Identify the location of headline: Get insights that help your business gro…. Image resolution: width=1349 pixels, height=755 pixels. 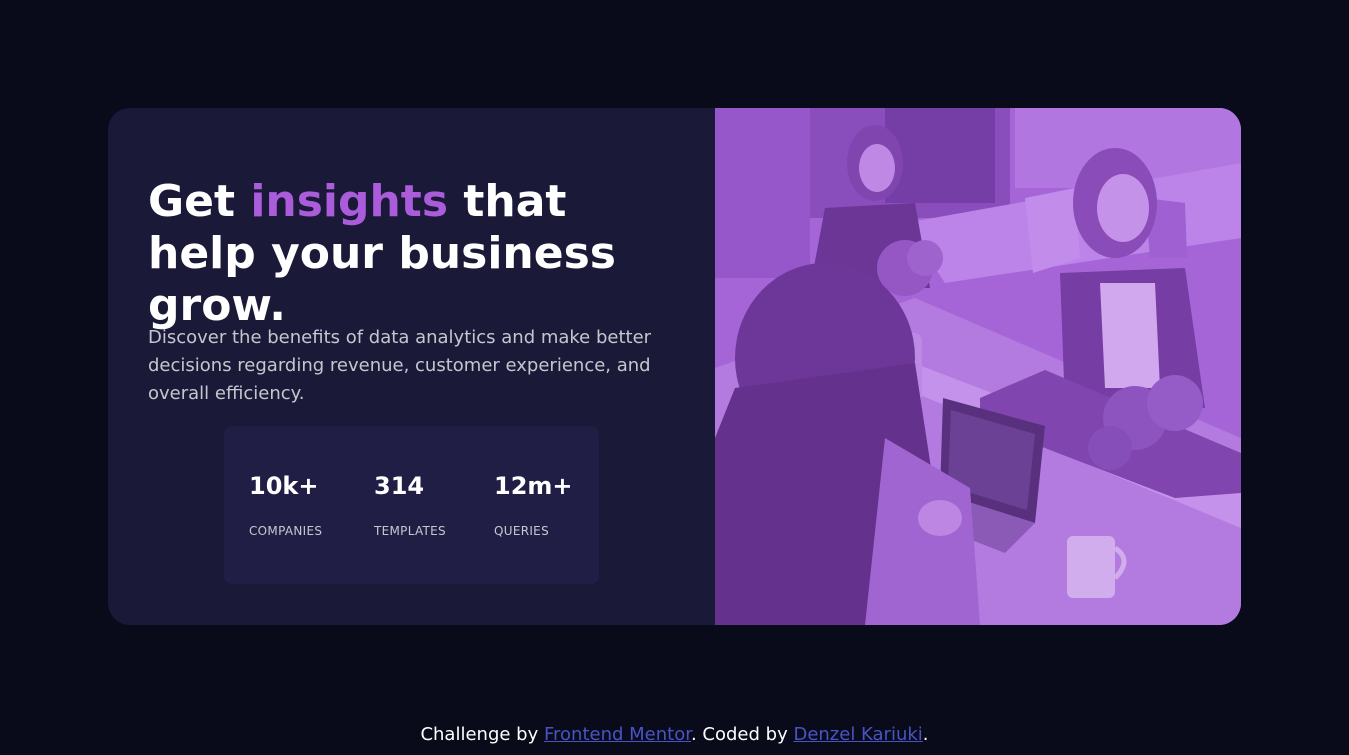
(418, 254).